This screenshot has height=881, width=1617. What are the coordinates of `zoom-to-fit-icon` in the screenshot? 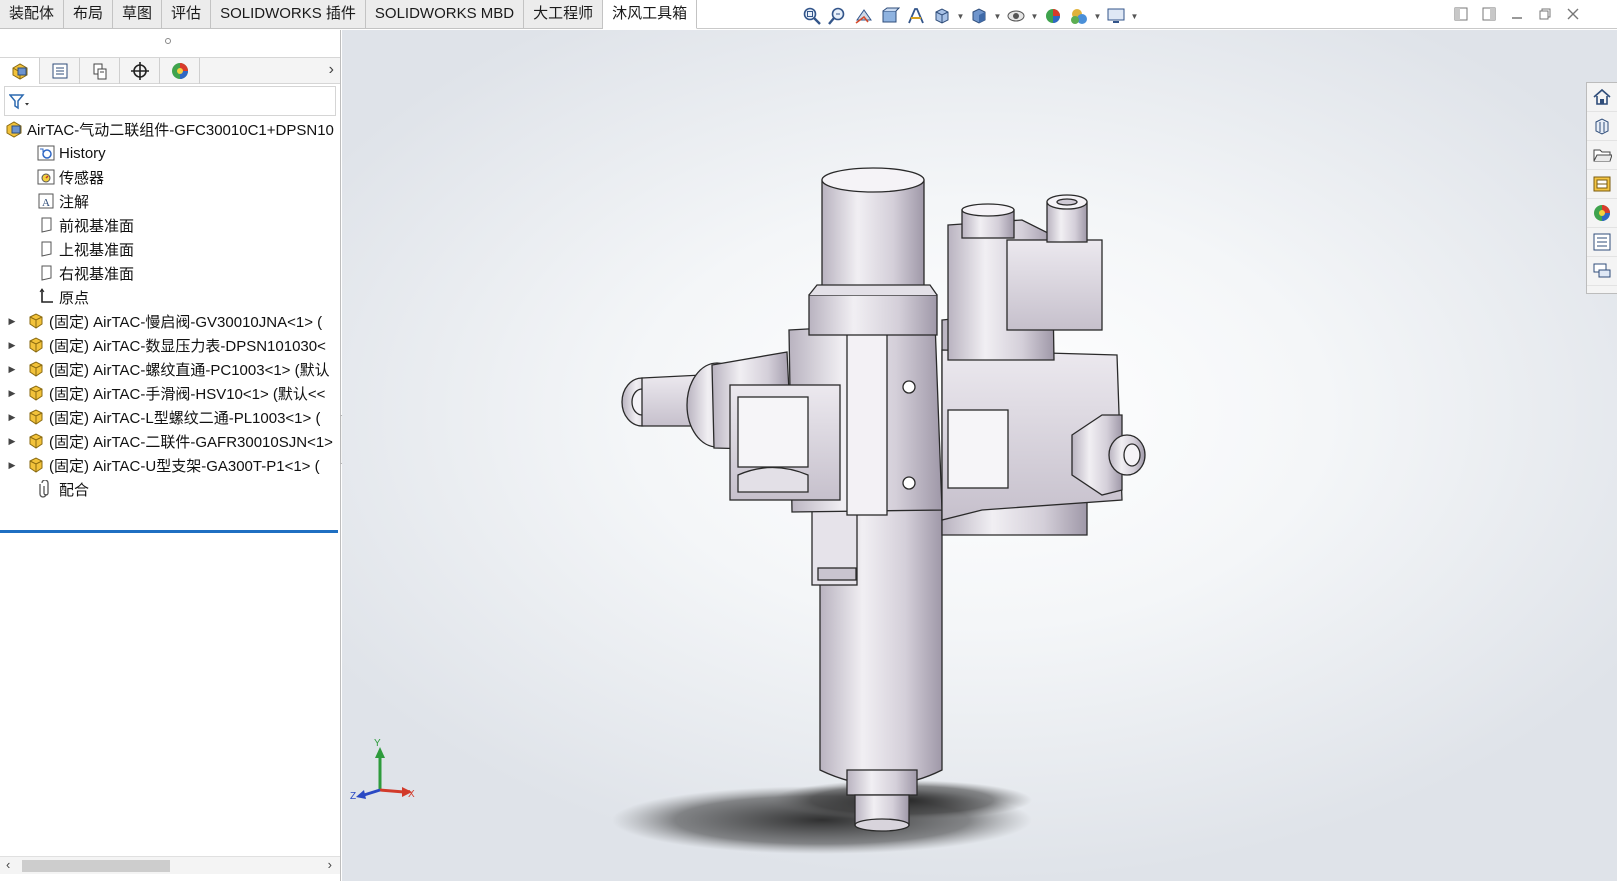 It's located at (812, 16).